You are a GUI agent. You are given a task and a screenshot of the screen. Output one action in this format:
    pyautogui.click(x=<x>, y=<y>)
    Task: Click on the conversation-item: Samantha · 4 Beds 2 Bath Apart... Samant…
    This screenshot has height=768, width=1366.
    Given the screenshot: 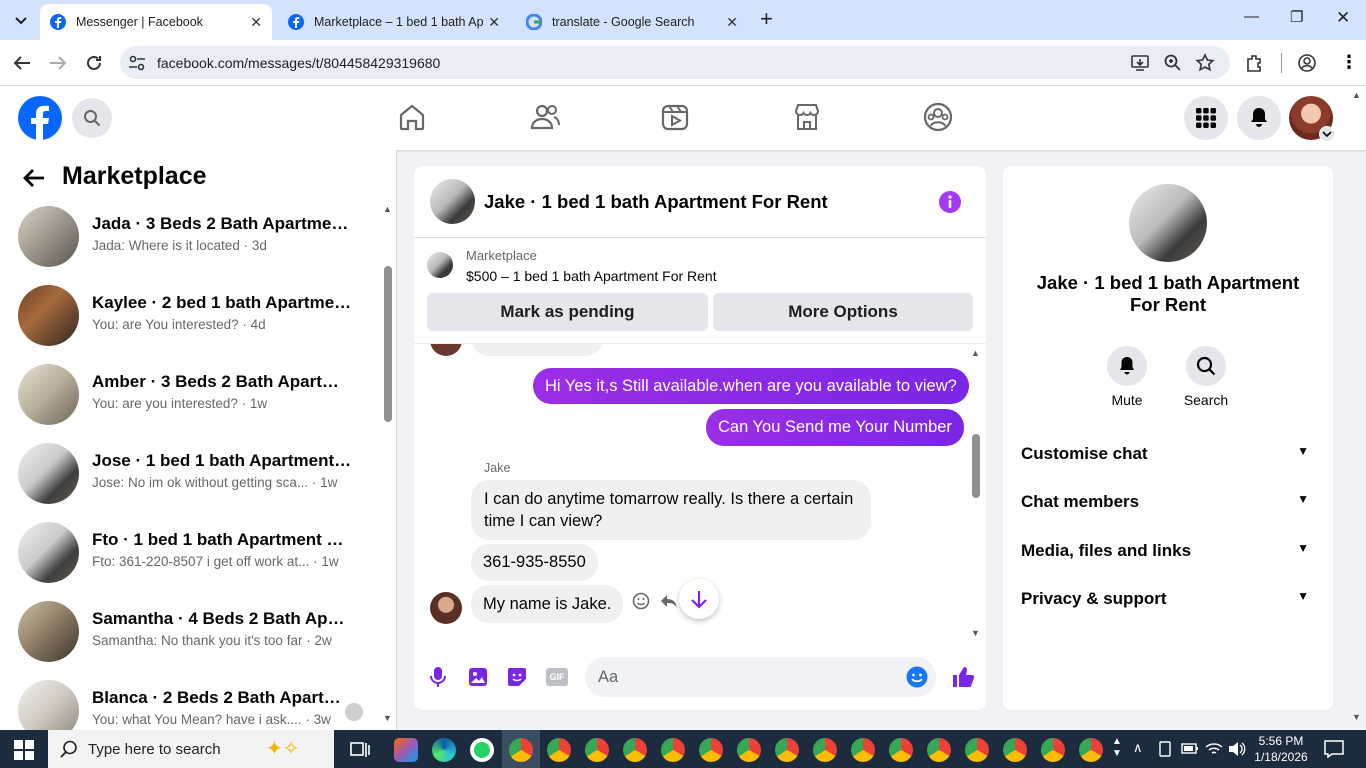 What is the action you would take?
    pyautogui.click(x=198, y=632)
    